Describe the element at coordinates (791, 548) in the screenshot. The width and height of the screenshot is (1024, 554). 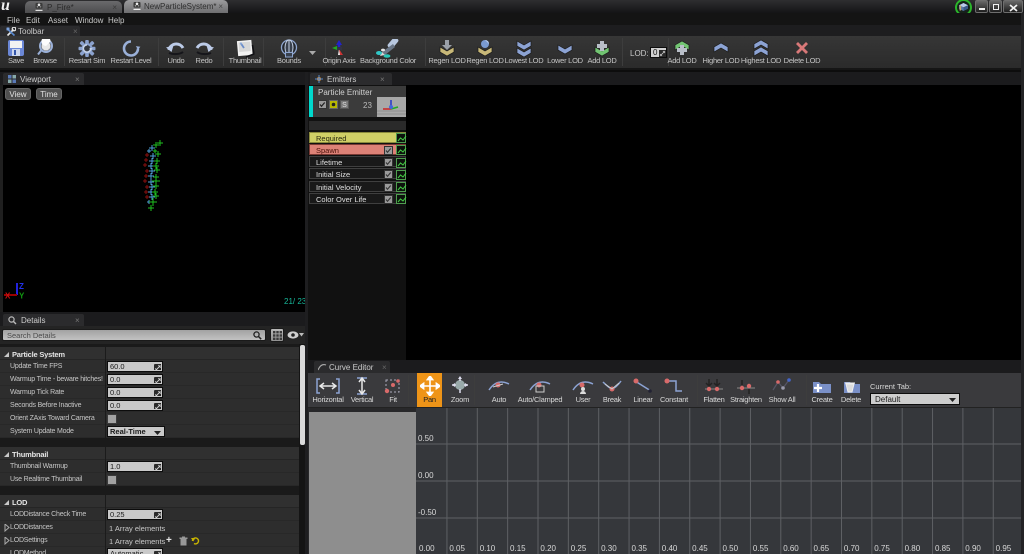
I see `svg-text: 0.60` at that location.